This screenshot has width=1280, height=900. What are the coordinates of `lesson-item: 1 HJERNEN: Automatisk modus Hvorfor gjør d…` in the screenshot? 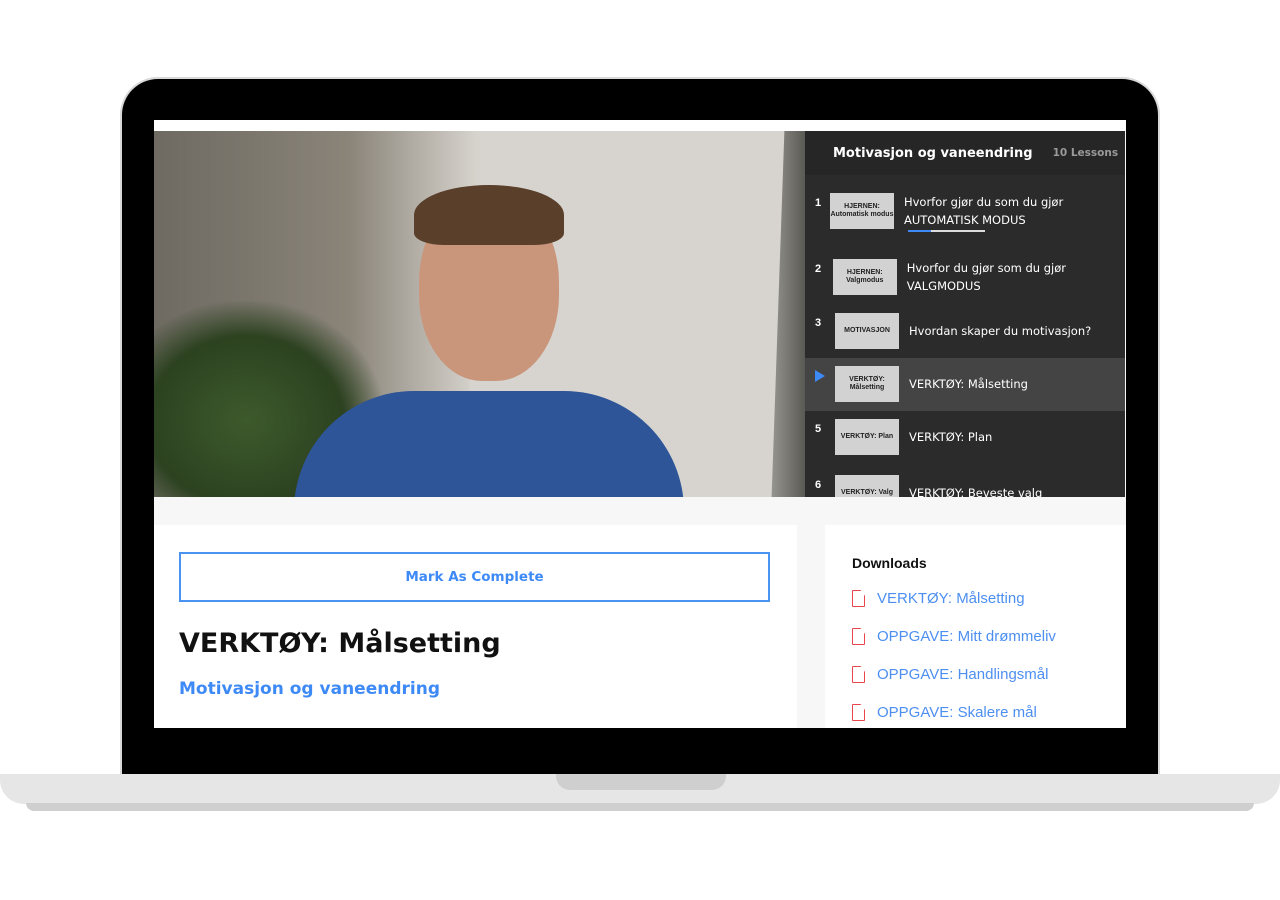 It's located at (965, 210).